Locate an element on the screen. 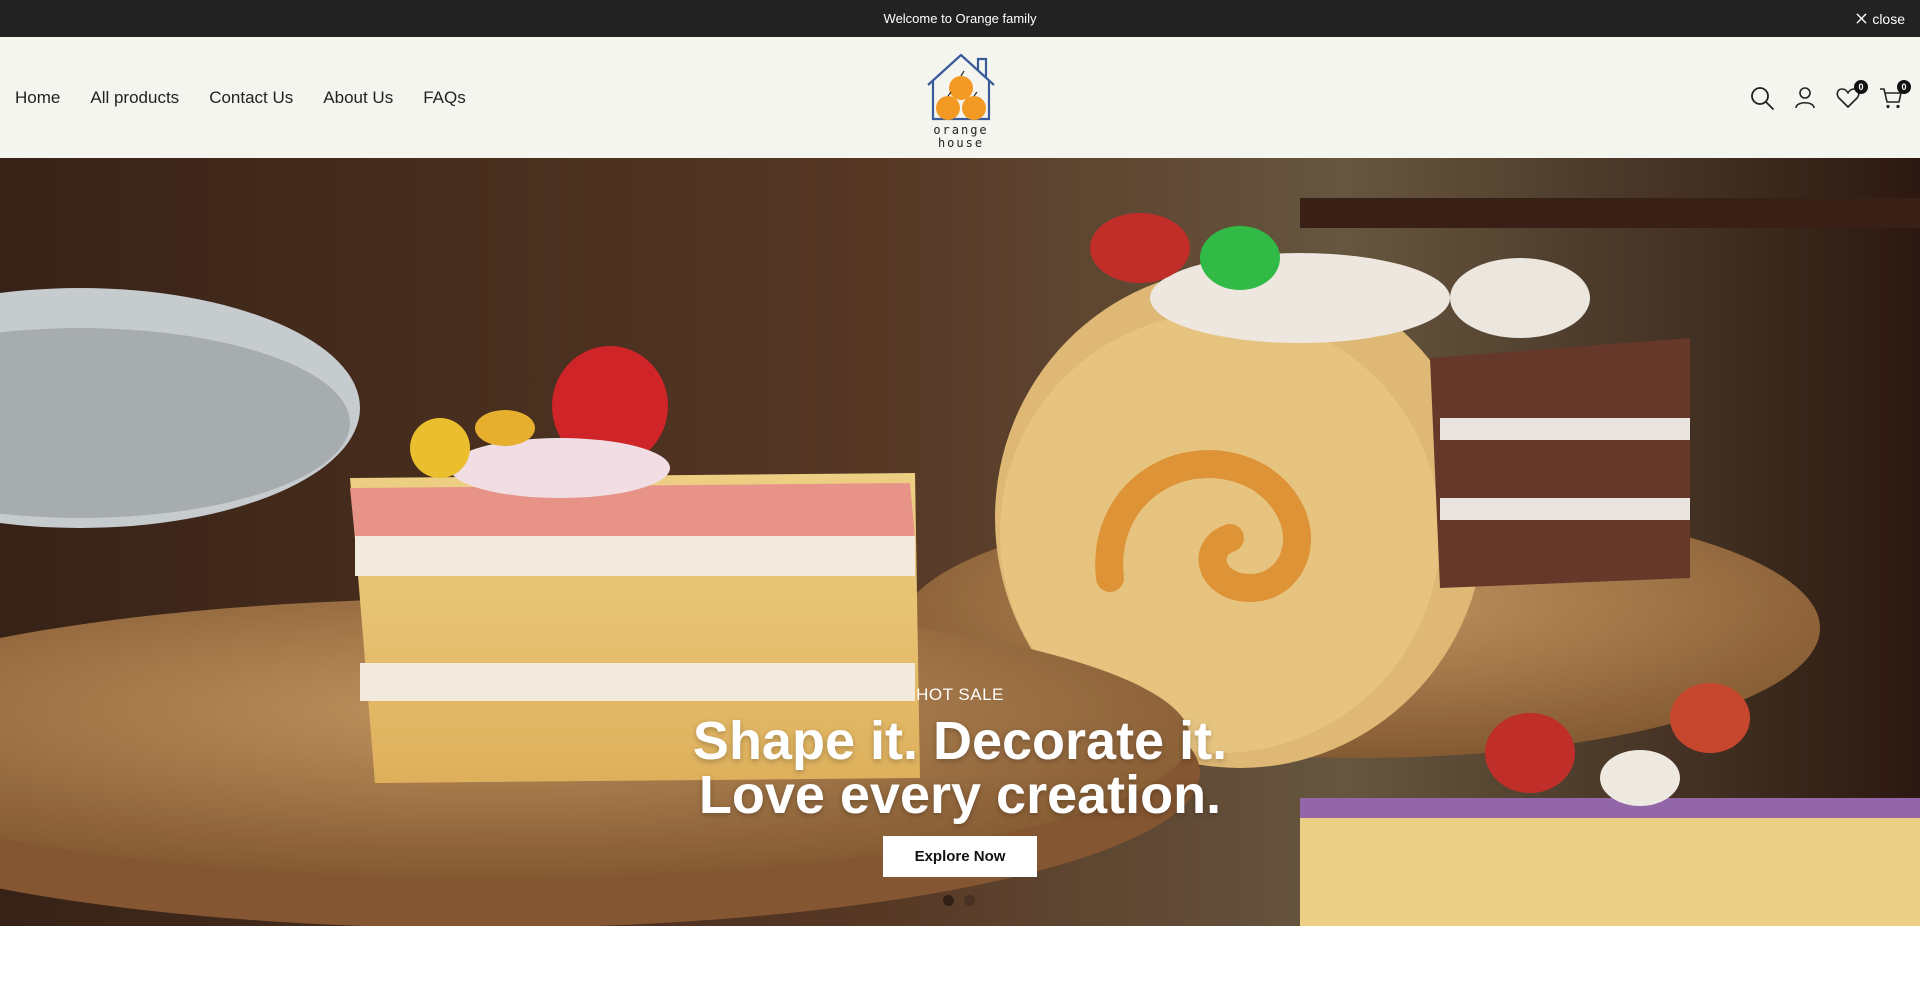 The height and width of the screenshot is (993, 1920). announcement-close-button: close is located at coordinates (1880, 18).